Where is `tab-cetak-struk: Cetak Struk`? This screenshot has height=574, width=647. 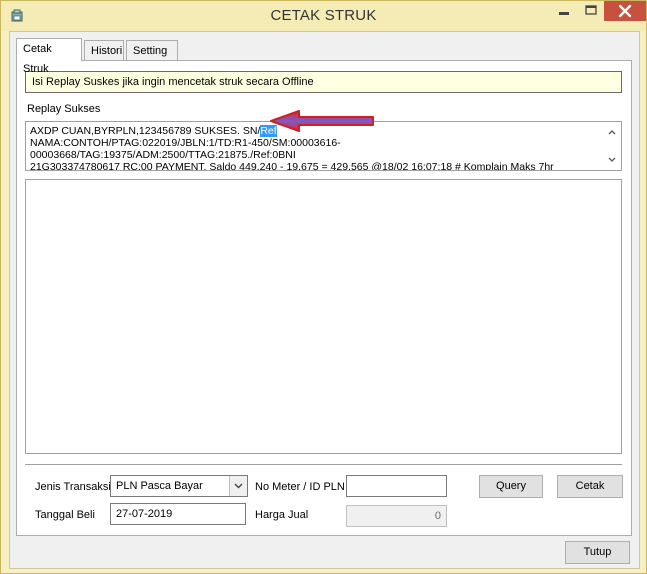
tab-cetak-struk: Cetak Struk is located at coordinates (49, 56).